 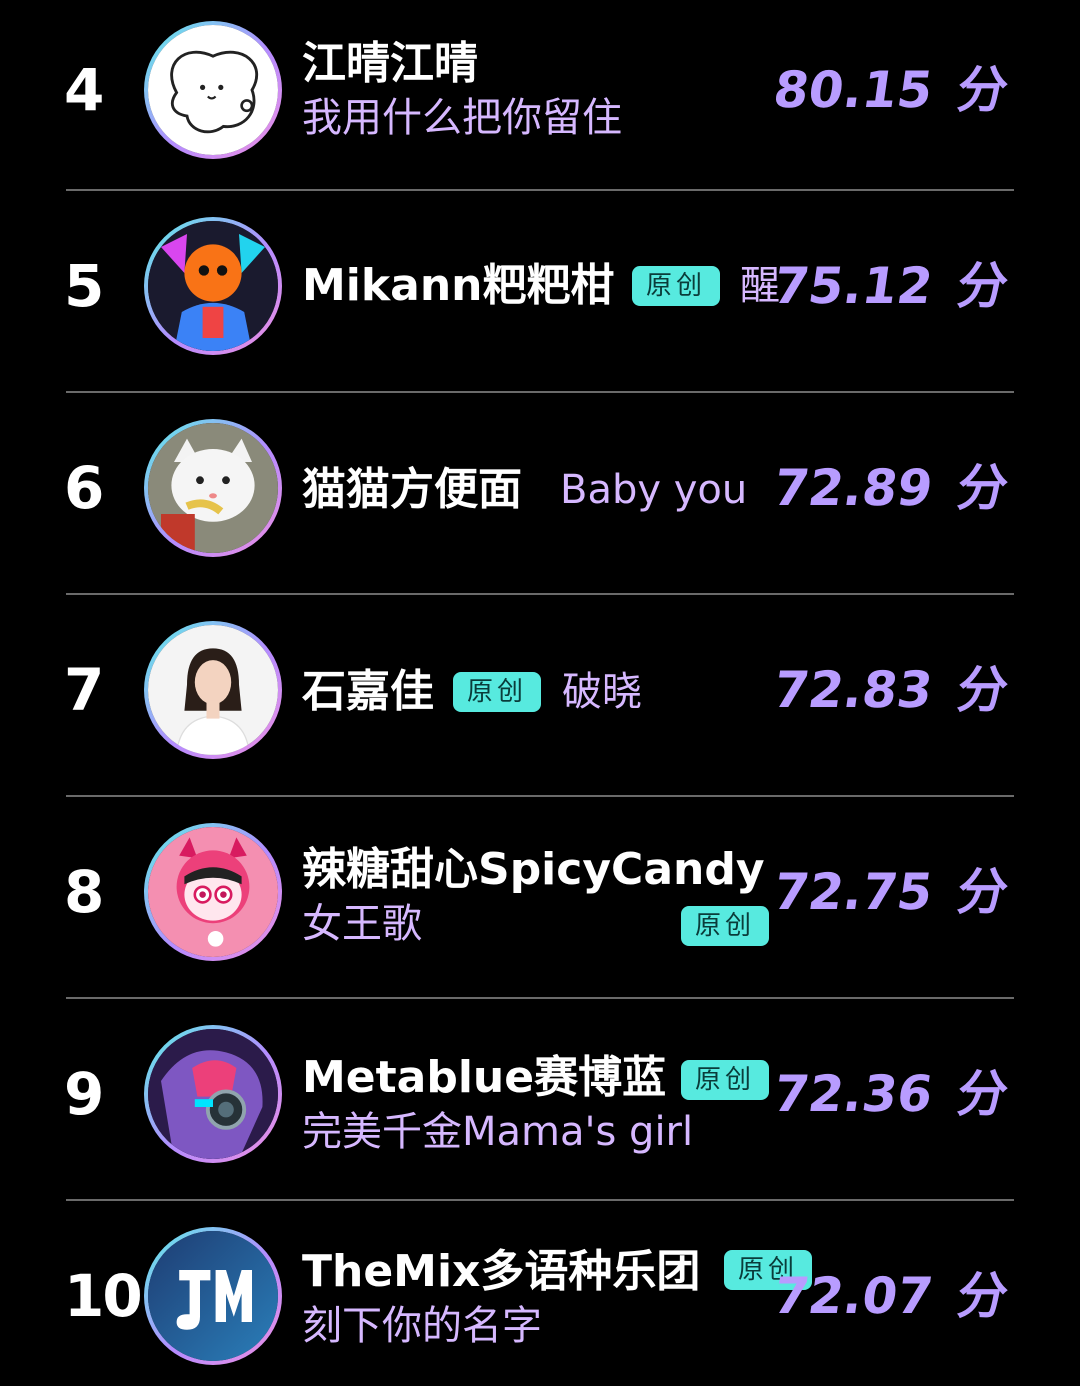 What do you see at coordinates (853, 690) in the screenshot?
I see `score-value: 72.83` at bounding box center [853, 690].